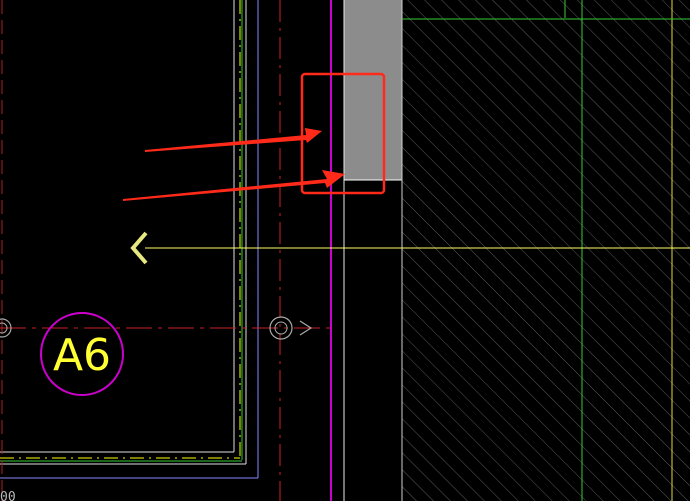 The image size is (690, 501). What do you see at coordinates (82, 355) in the screenshot?
I see `axis-bubble-label: A6` at bounding box center [82, 355].